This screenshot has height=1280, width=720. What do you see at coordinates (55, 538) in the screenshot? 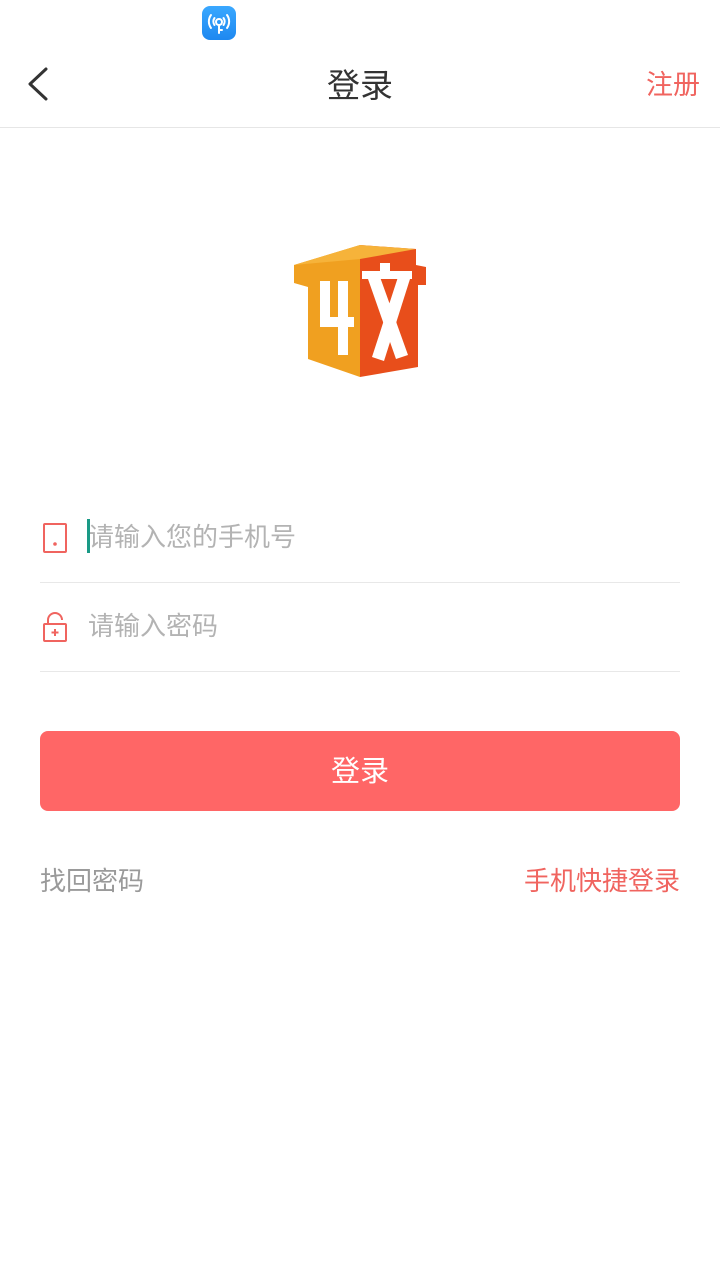
I see `phone-icon` at bounding box center [55, 538].